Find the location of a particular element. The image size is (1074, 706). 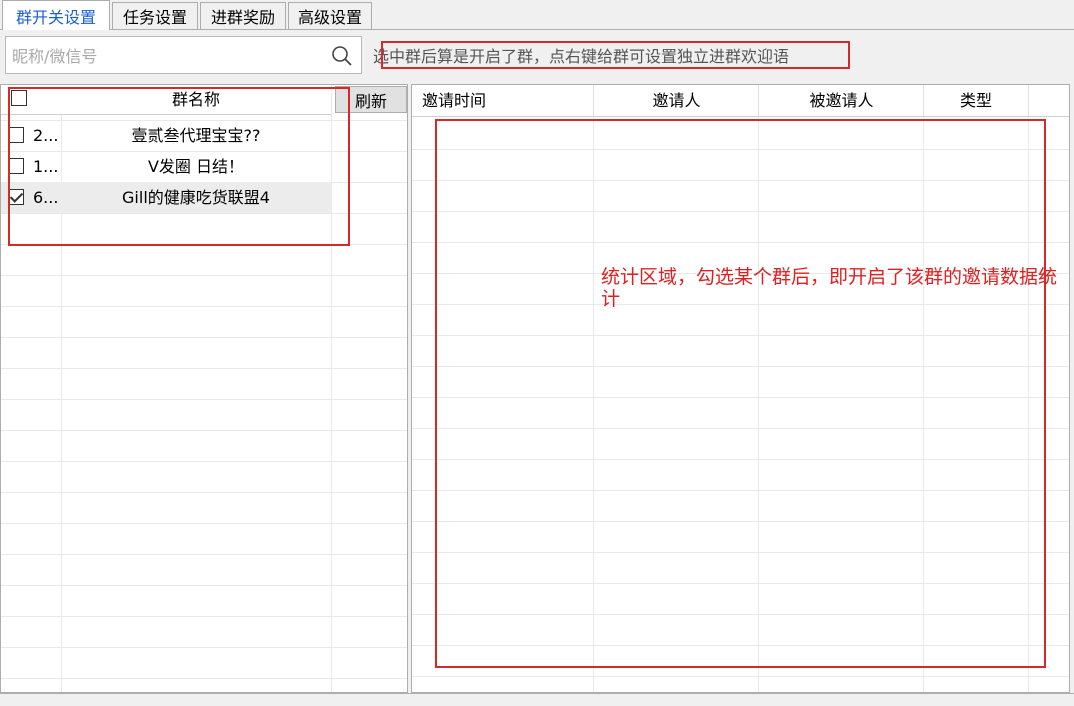

group-name: 壹贰叁代理宝宝?? is located at coordinates (196, 135).